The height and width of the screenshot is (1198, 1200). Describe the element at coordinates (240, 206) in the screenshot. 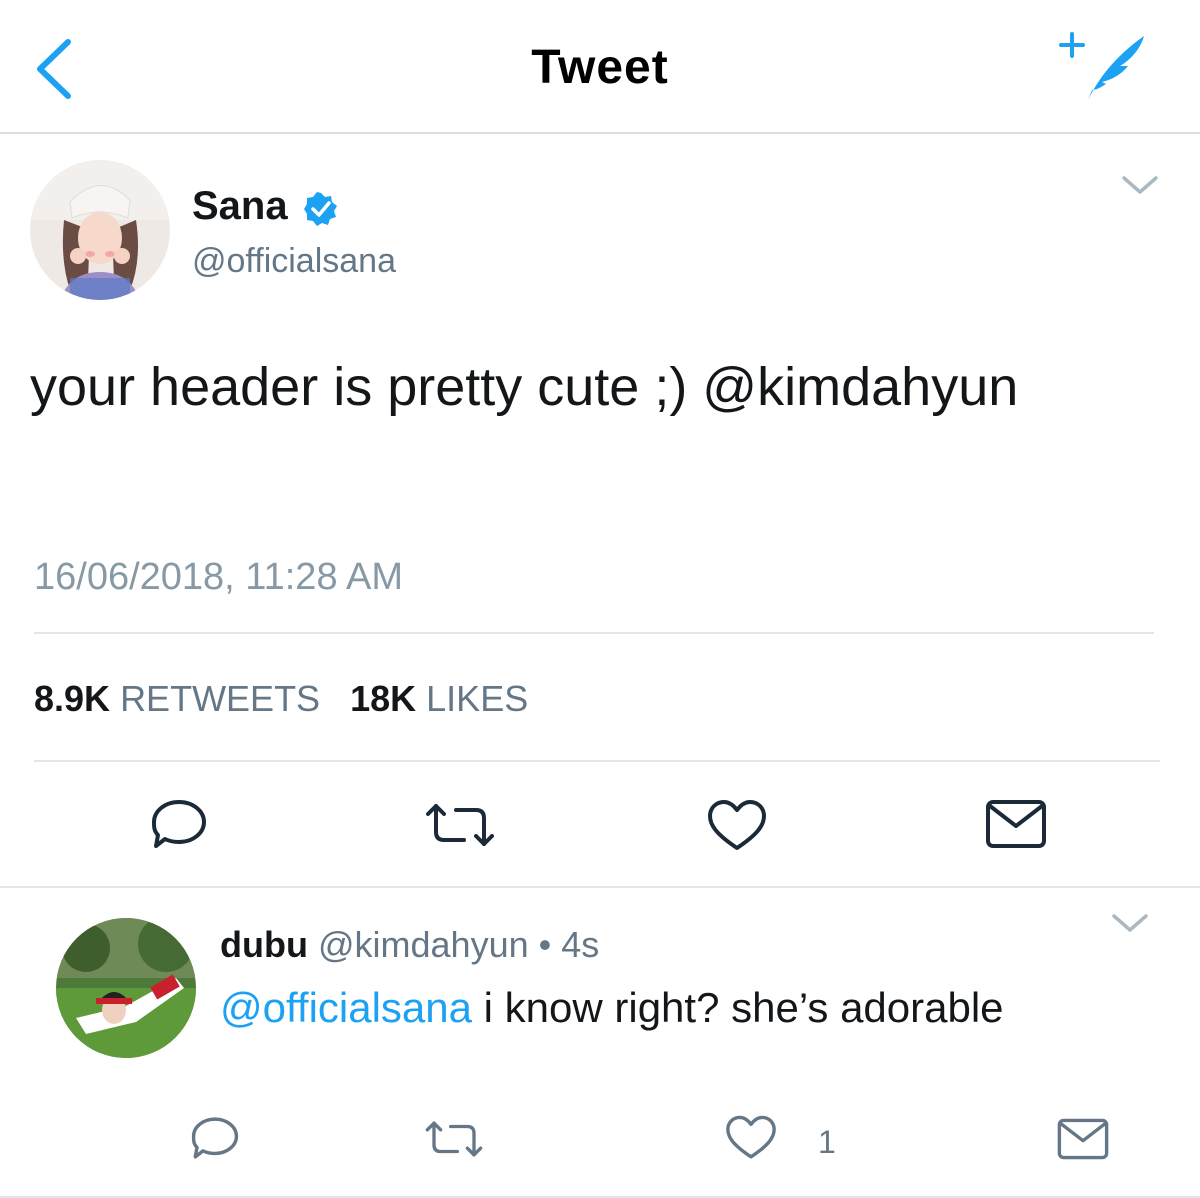

I see `author-name: Sana` at that location.